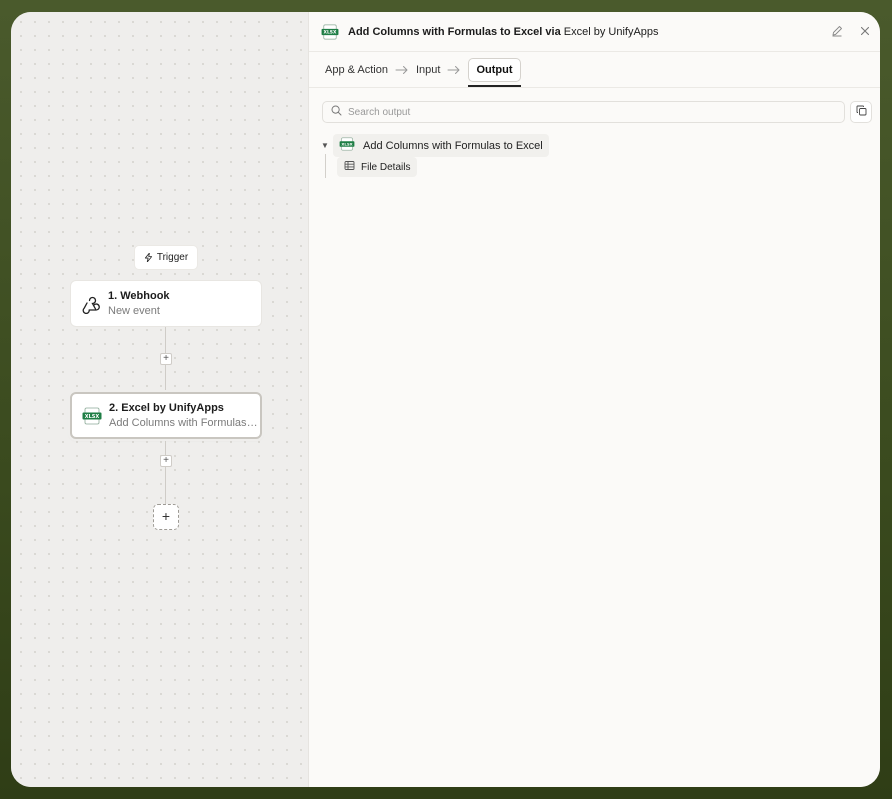 The width and height of the screenshot is (892, 799). I want to click on node-title: 2. Excel by UnifyApps, so click(166, 408).